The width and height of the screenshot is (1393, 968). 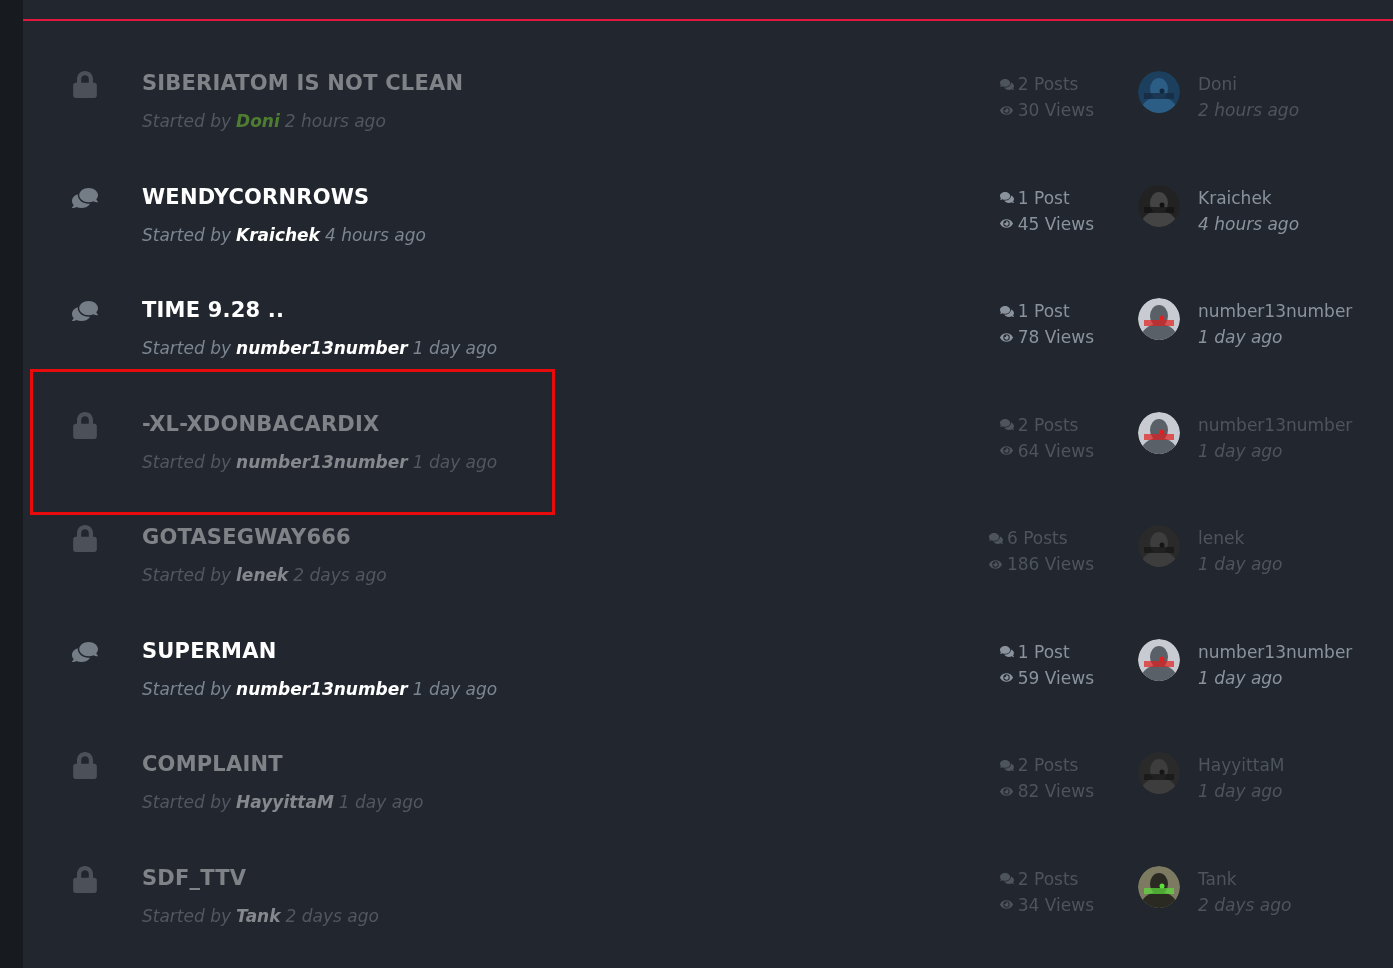 What do you see at coordinates (278, 234) in the screenshot?
I see `author-name: Kraichek` at bounding box center [278, 234].